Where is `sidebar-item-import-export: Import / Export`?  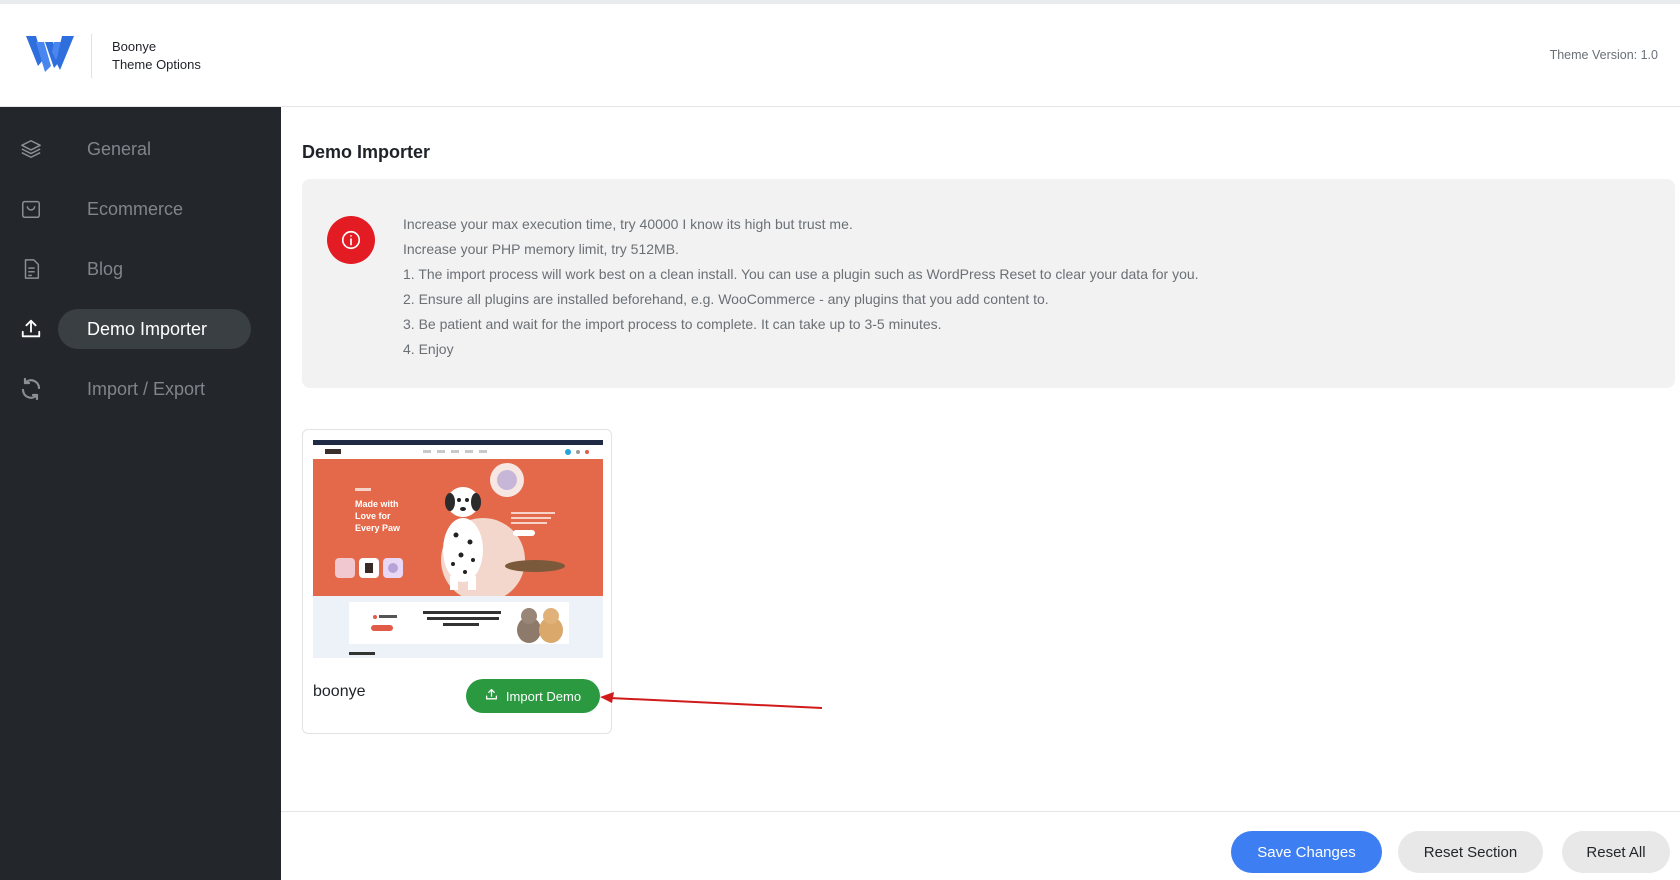
sidebar-item-import-export: Import / Export is located at coordinates (140, 389).